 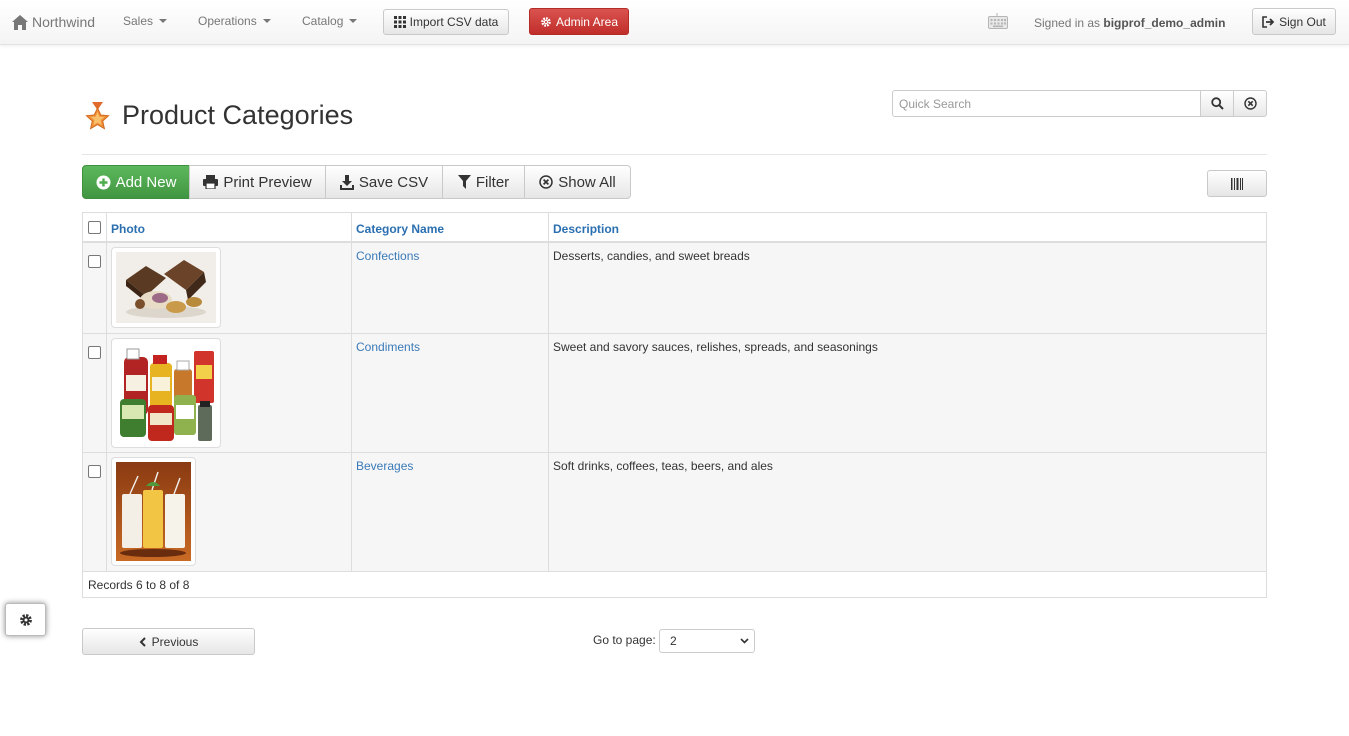 I want to click on show-all-label: Show All, so click(x=587, y=182).